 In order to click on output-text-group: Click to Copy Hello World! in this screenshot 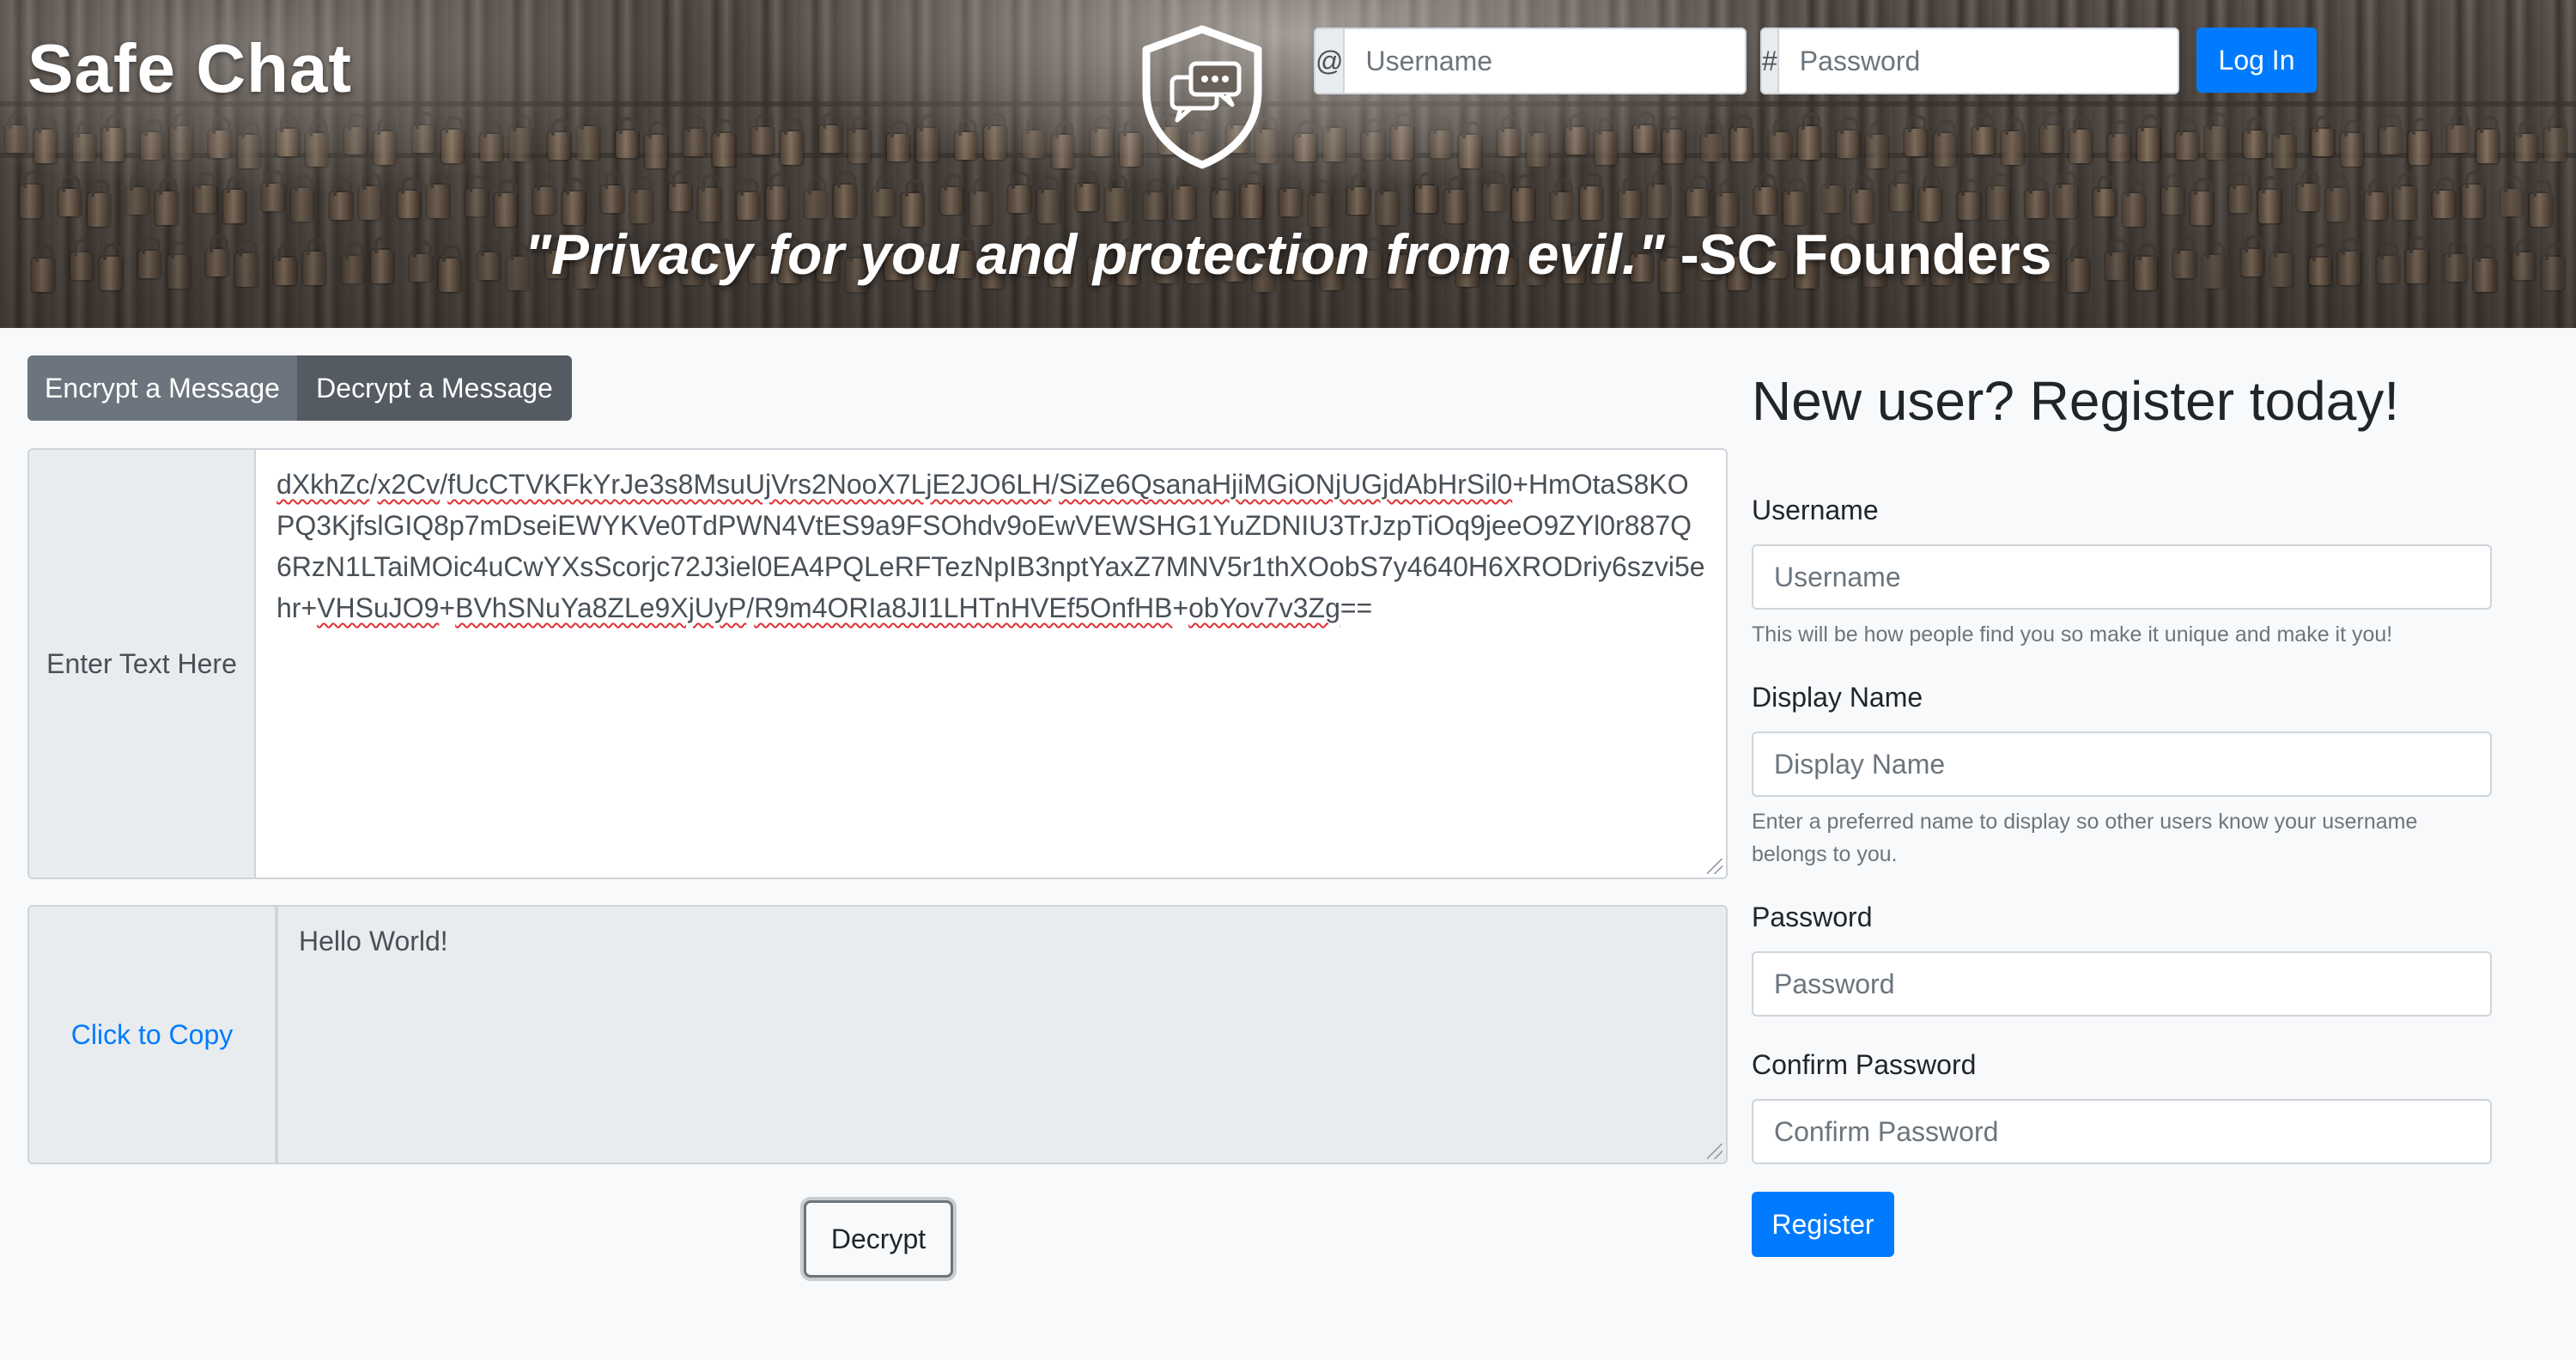, I will do `click(878, 1034)`.